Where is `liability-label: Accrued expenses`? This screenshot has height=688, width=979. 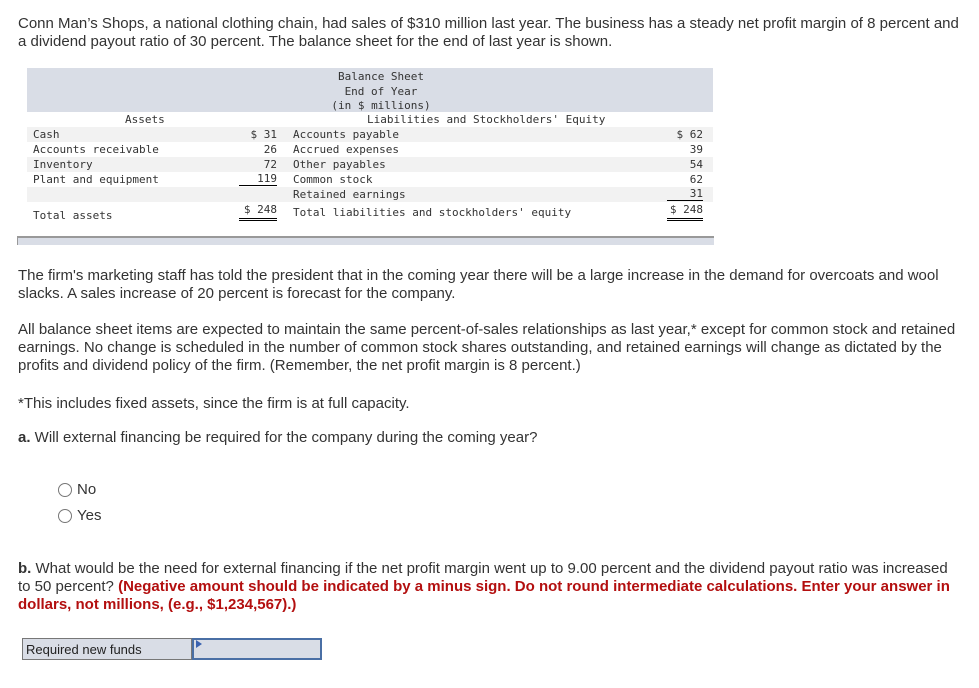 liability-label: Accrued expenses is located at coordinates (346, 149).